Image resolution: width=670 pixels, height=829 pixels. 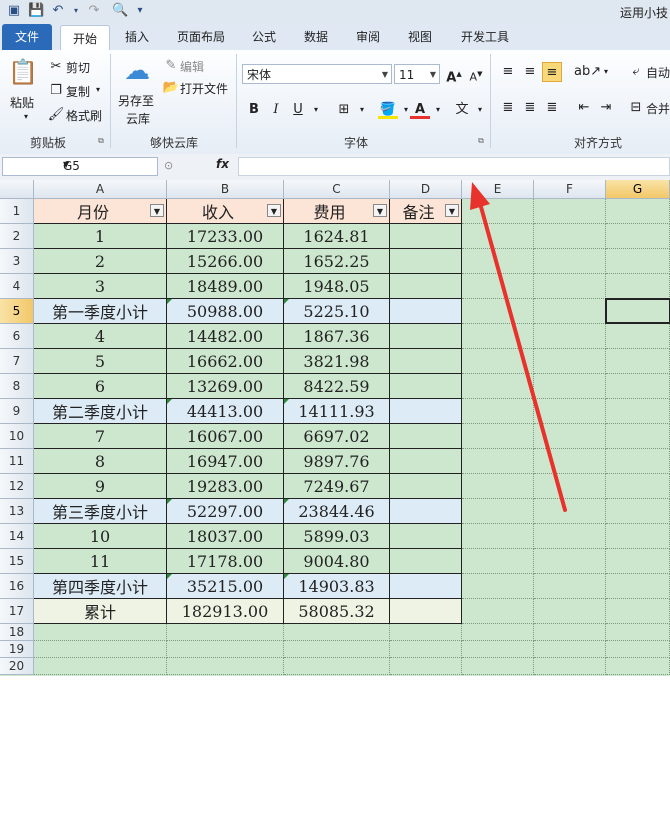 I want to click on decrease-indent-icon: ⇤, so click(x=584, y=108).